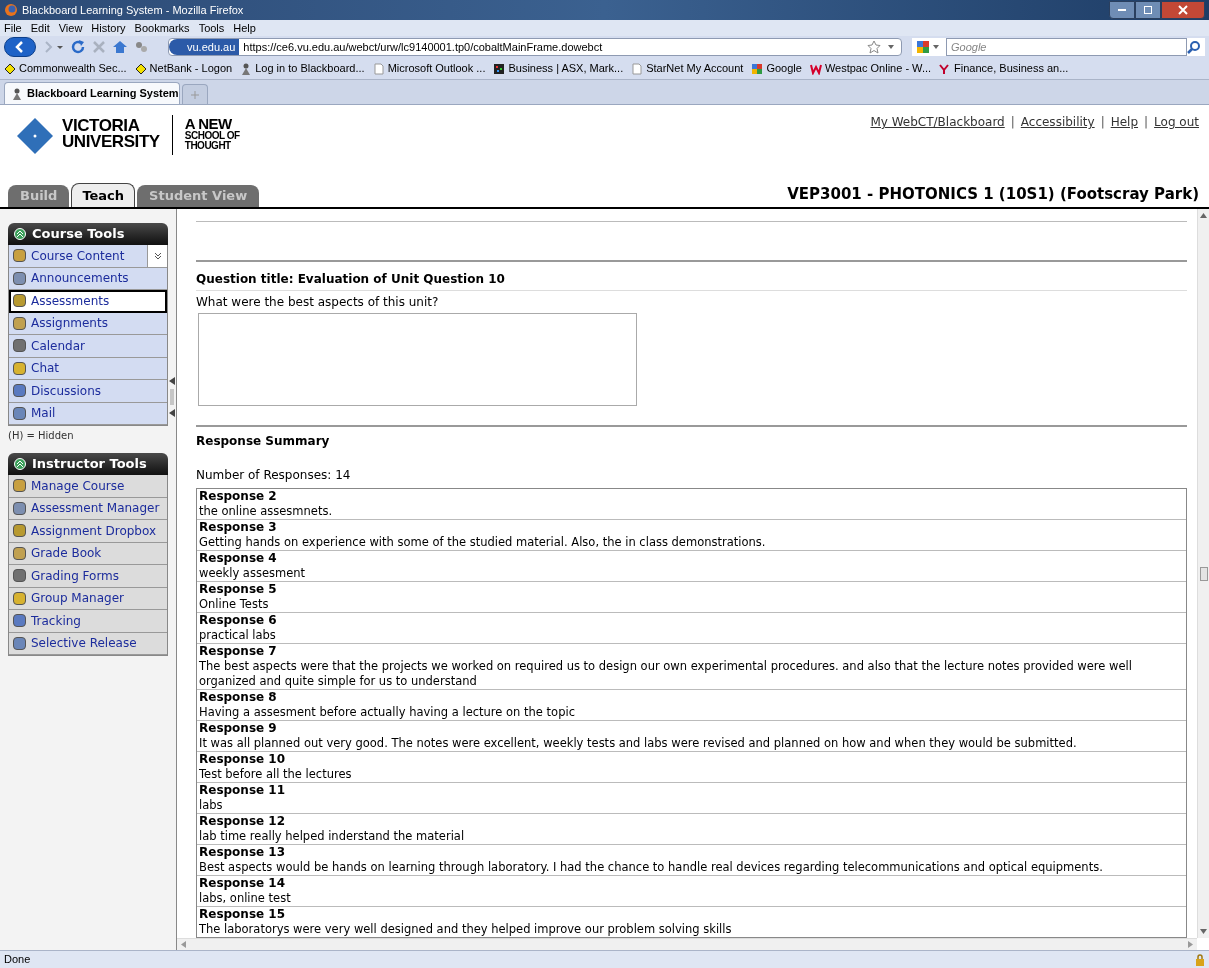 This screenshot has width=1209, height=968. What do you see at coordinates (1148, 10) in the screenshot?
I see `maximize-button` at bounding box center [1148, 10].